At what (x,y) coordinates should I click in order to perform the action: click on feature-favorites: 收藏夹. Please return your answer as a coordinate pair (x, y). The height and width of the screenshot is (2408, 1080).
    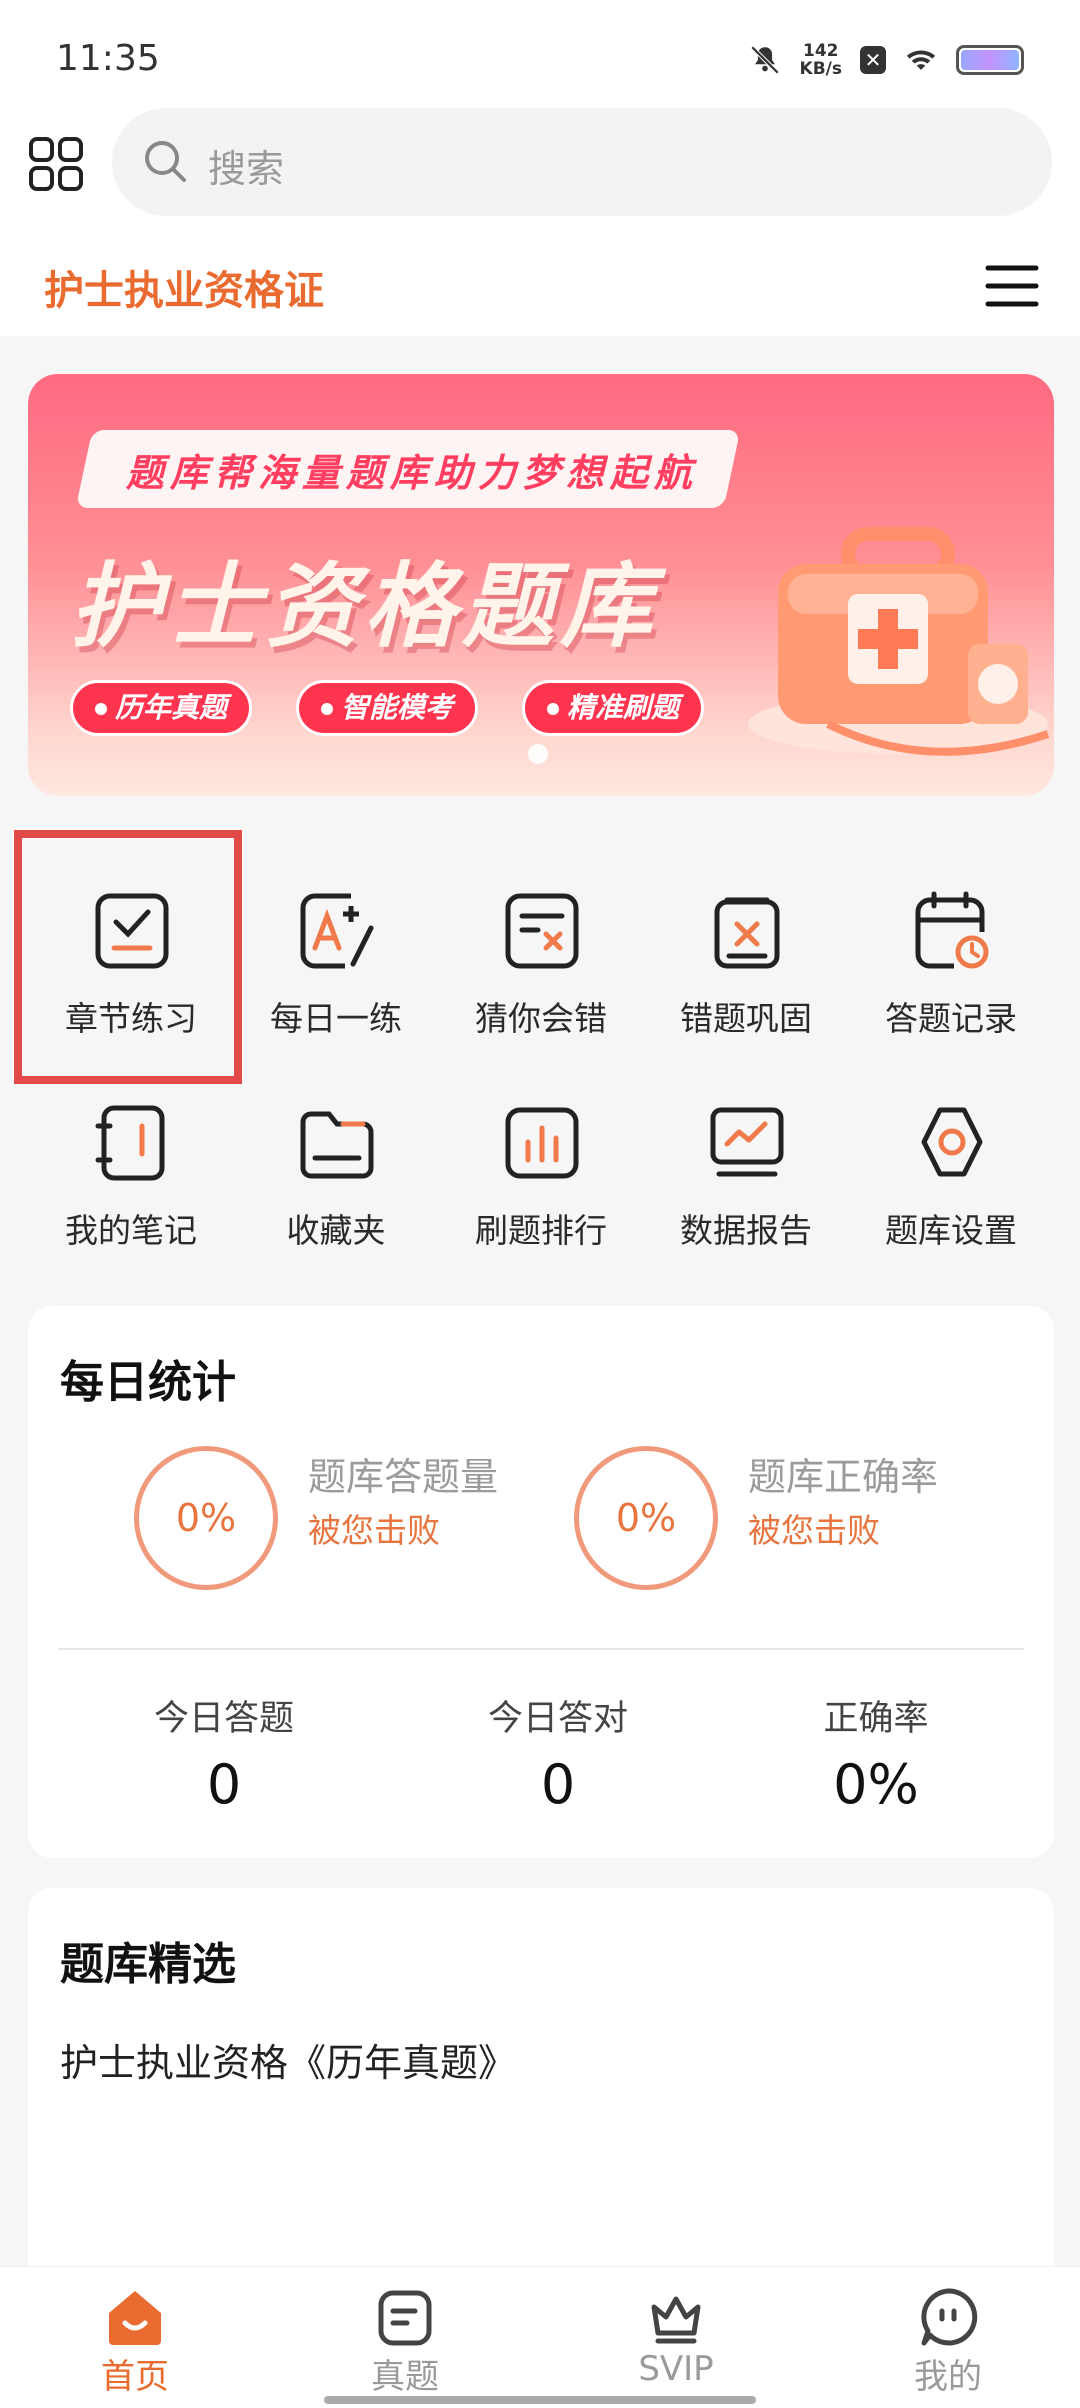
    Looking at the image, I should click on (336, 1152).